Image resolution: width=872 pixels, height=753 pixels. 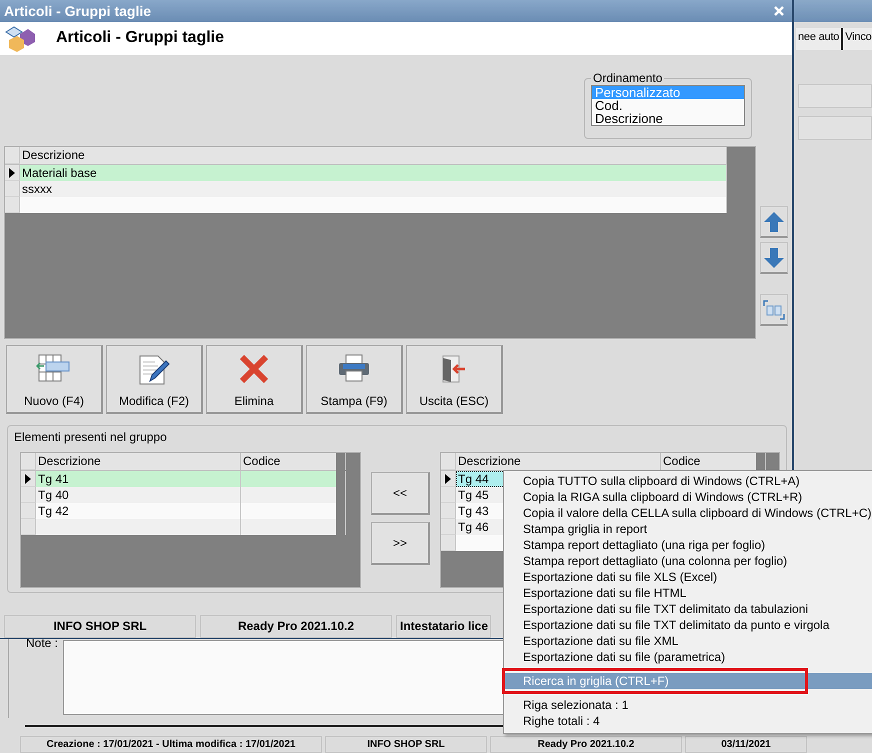 I want to click on move-up-button, so click(x=774, y=222).